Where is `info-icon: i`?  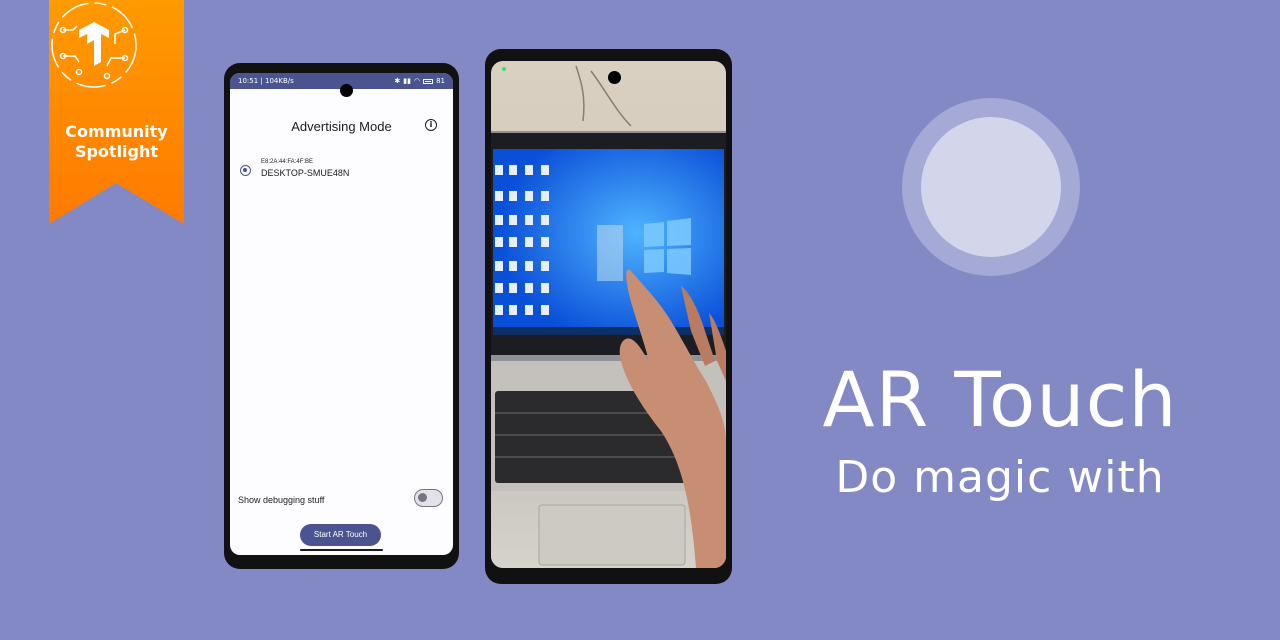 info-icon: i is located at coordinates (431, 125).